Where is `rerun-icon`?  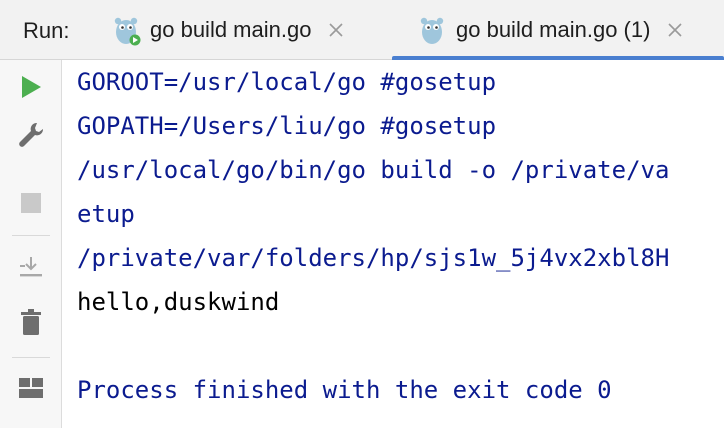
rerun-icon is located at coordinates (31, 87).